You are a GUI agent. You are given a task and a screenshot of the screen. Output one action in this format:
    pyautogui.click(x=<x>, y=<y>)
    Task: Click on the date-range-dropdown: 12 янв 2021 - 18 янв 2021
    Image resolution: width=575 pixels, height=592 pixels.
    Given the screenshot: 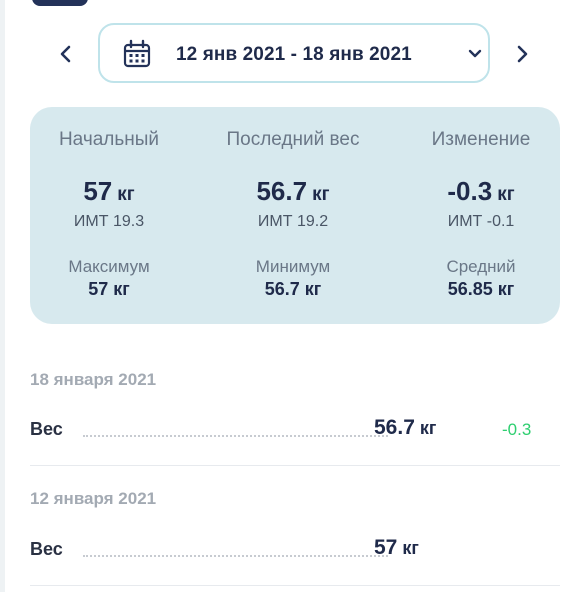 What is the action you would take?
    pyautogui.click(x=294, y=53)
    